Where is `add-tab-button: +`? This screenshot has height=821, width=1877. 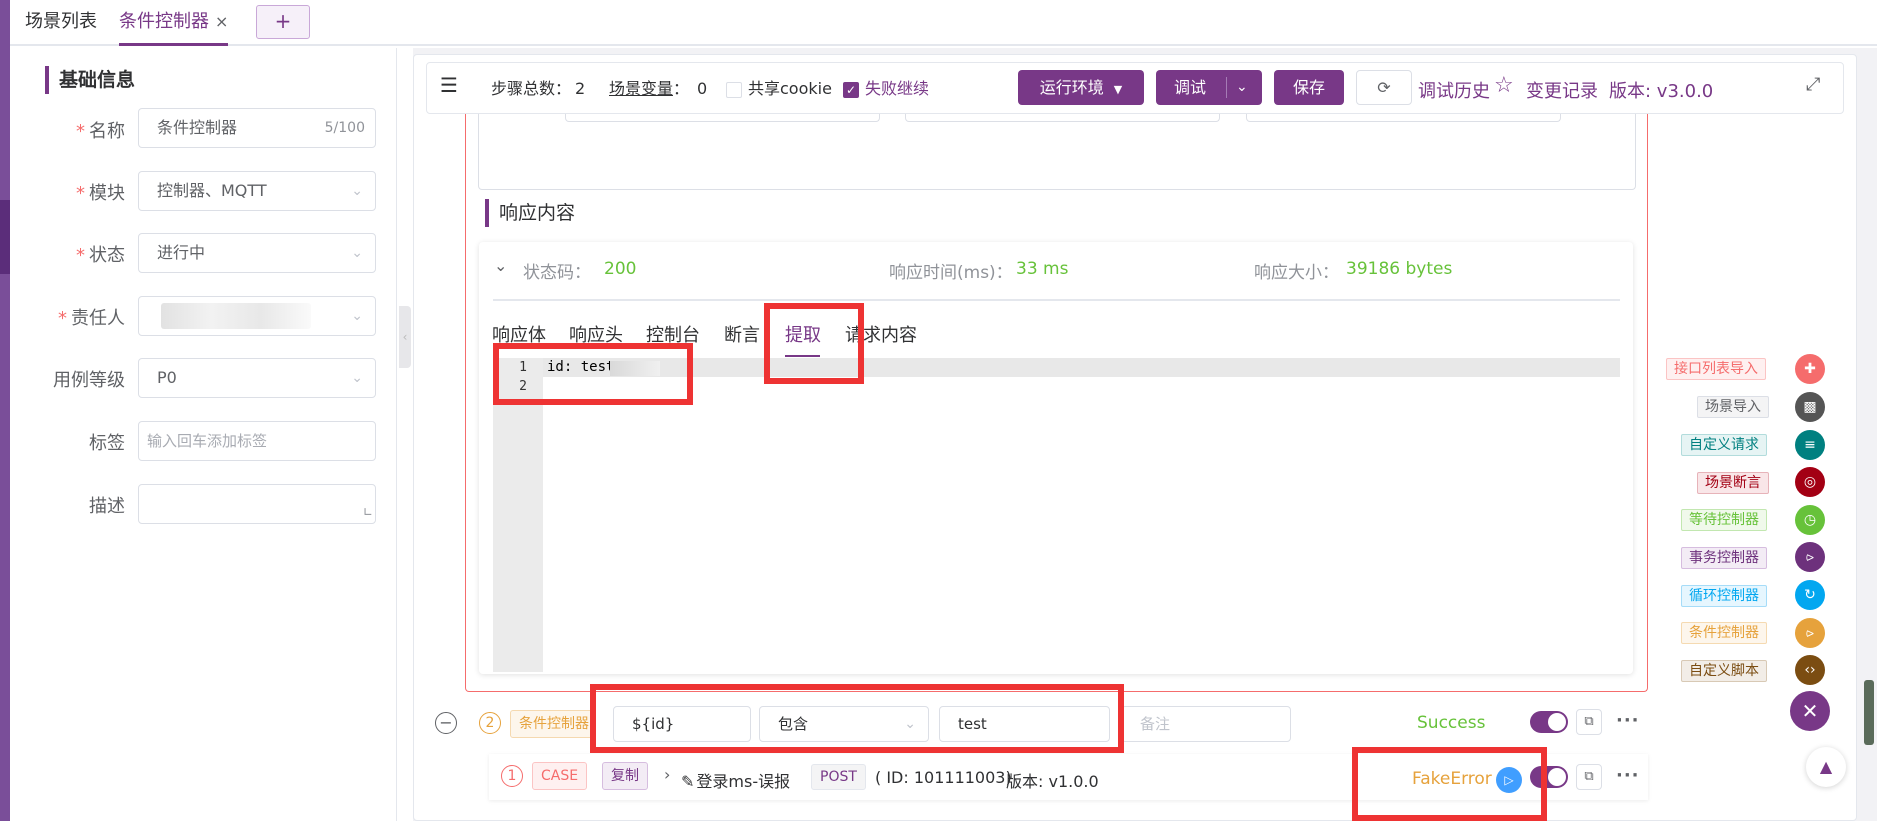
add-tab-button: + is located at coordinates (283, 22).